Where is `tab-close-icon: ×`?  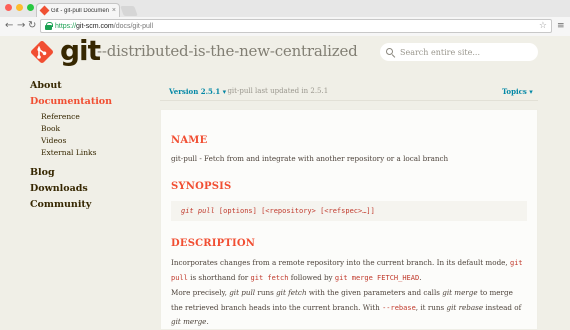
tab-close-icon: × is located at coordinates (115, 10).